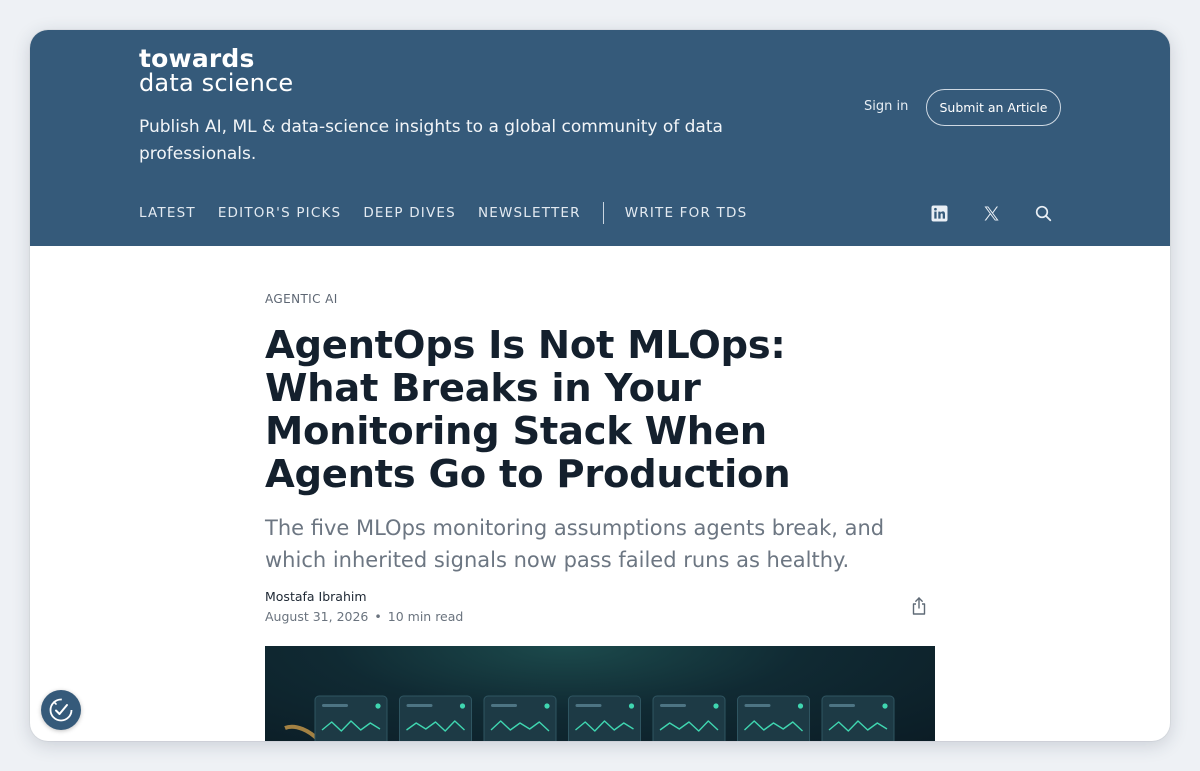 This screenshot has width=1200, height=771. What do you see at coordinates (425, 616) in the screenshot?
I see `read-time: 10 min read` at bounding box center [425, 616].